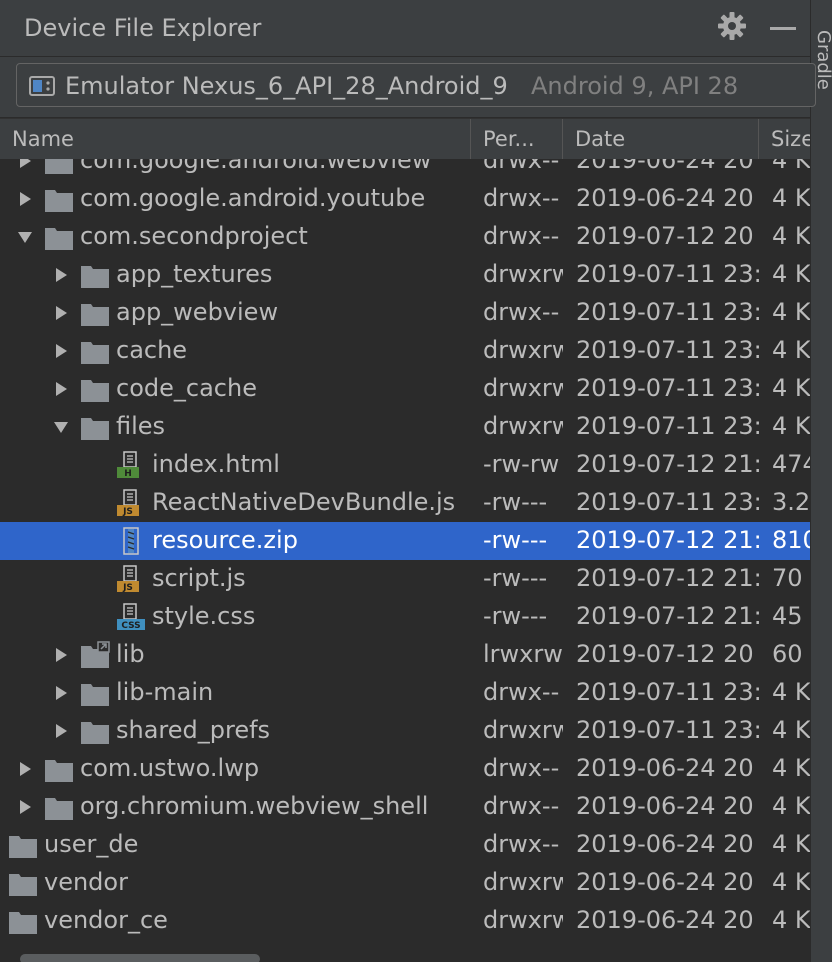 Image resolution: width=832 pixels, height=962 pixels. What do you see at coordinates (225, 540) in the screenshot?
I see `file-name: resource.zip` at bounding box center [225, 540].